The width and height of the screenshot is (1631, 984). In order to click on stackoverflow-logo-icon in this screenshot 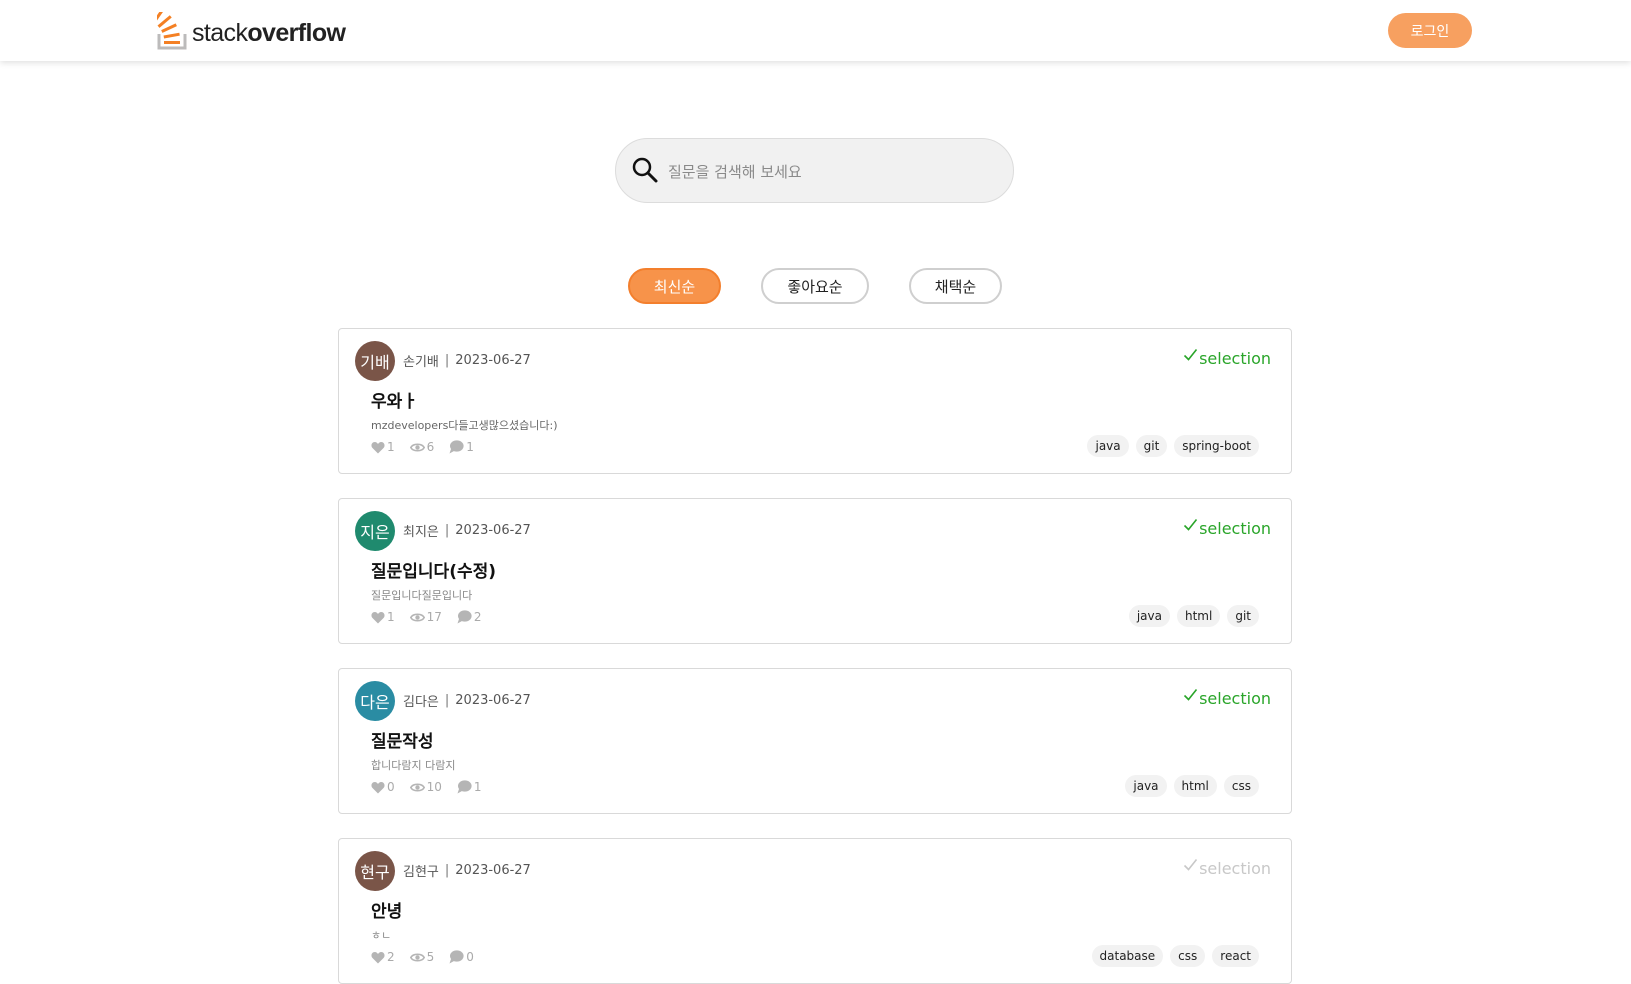, I will do `click(172, 31)`.